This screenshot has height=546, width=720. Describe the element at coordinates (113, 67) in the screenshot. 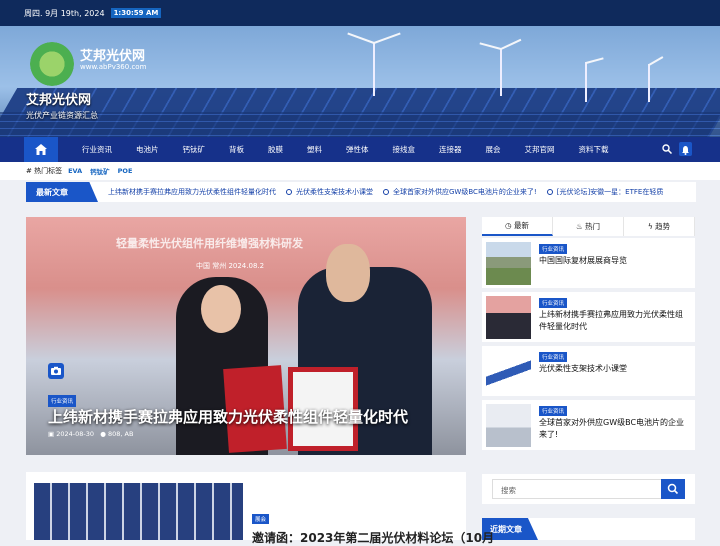

I see `logo-url: www.abPv360.com` at that location.